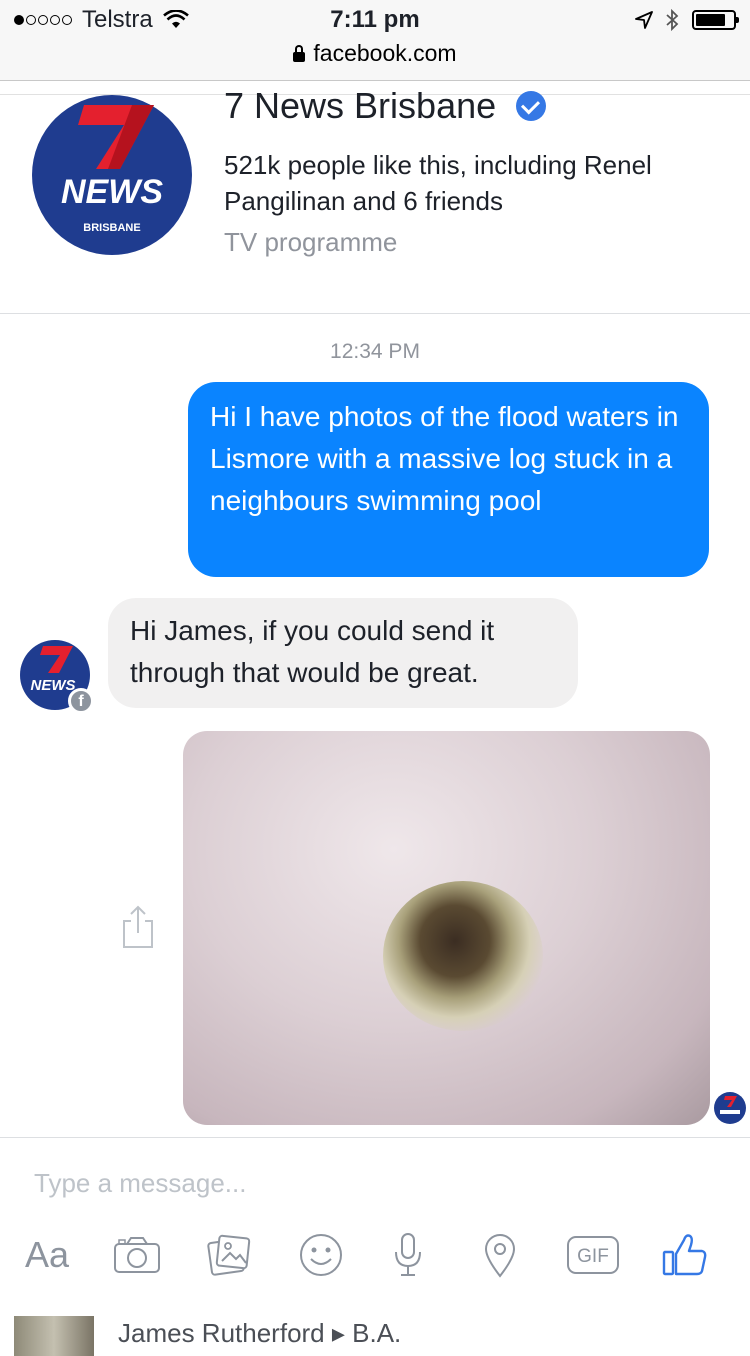 The width and height of the screenshot is (750, 1356). I want to click on status-right, so click(686, 20).